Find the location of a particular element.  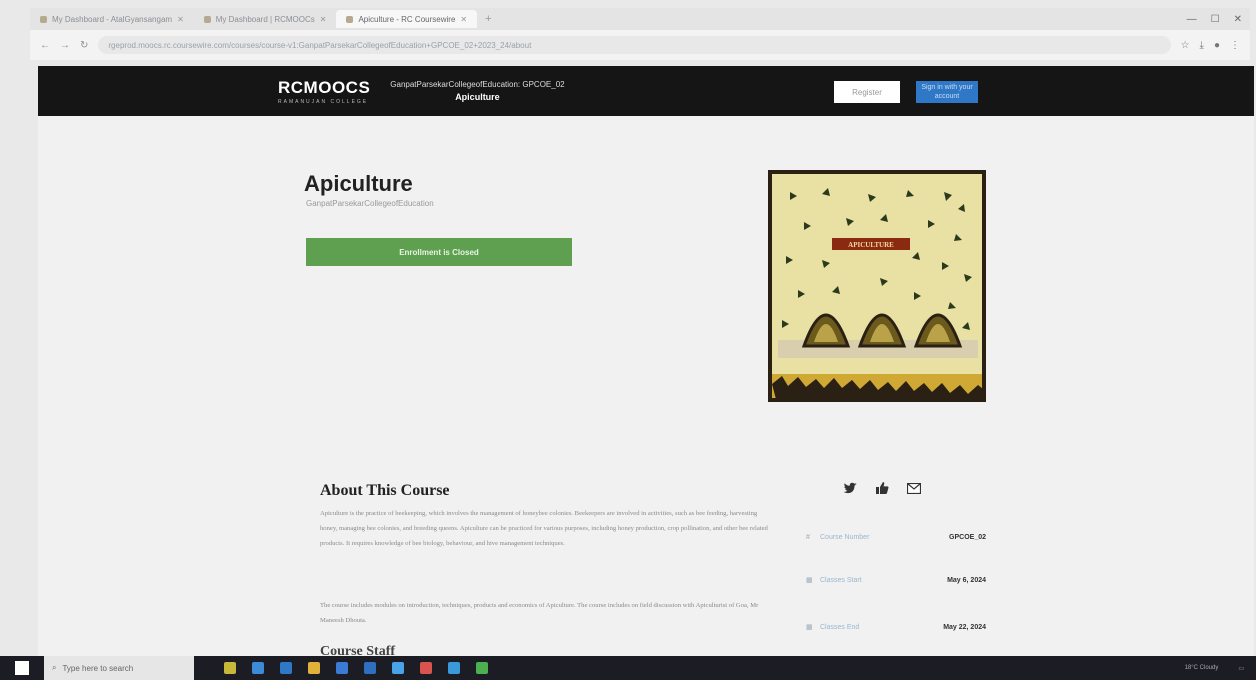

meta-value: GPCOE_02 is located at coordinates (967, 537).